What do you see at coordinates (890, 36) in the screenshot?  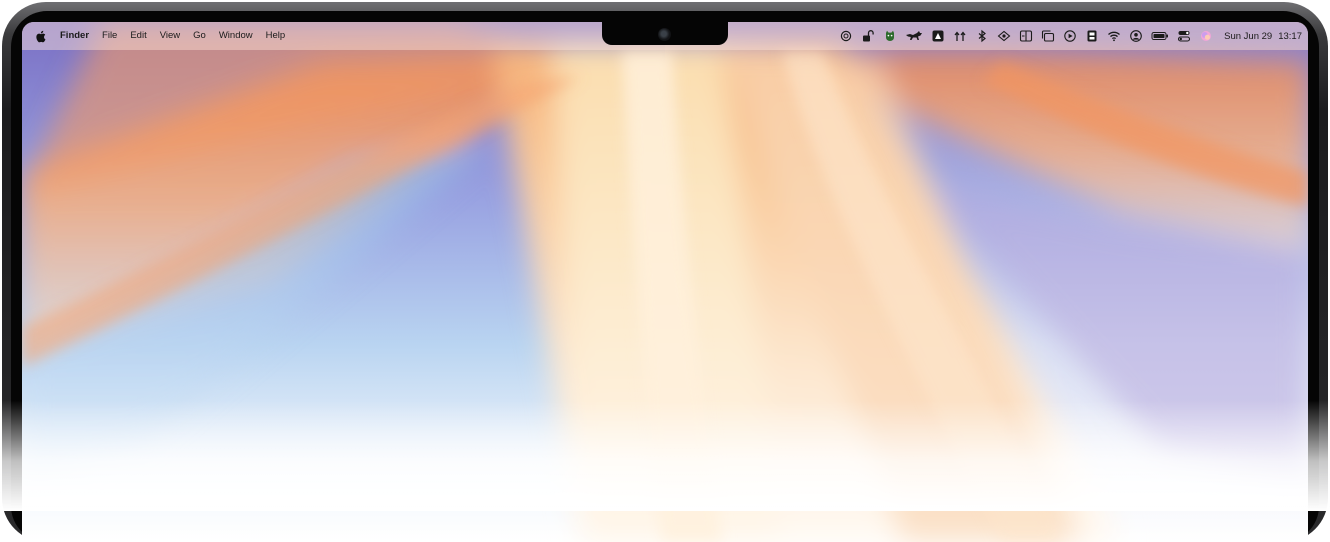 I see `cat-icon` at bounding box center [890, 36].